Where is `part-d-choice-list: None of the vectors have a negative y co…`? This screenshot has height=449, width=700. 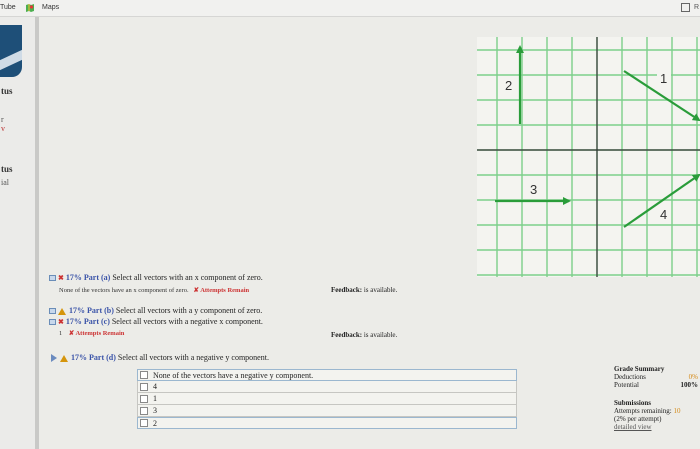 part-d-choice-list: None of the vectors have a negative y co… is located at coordinates (327, 399).